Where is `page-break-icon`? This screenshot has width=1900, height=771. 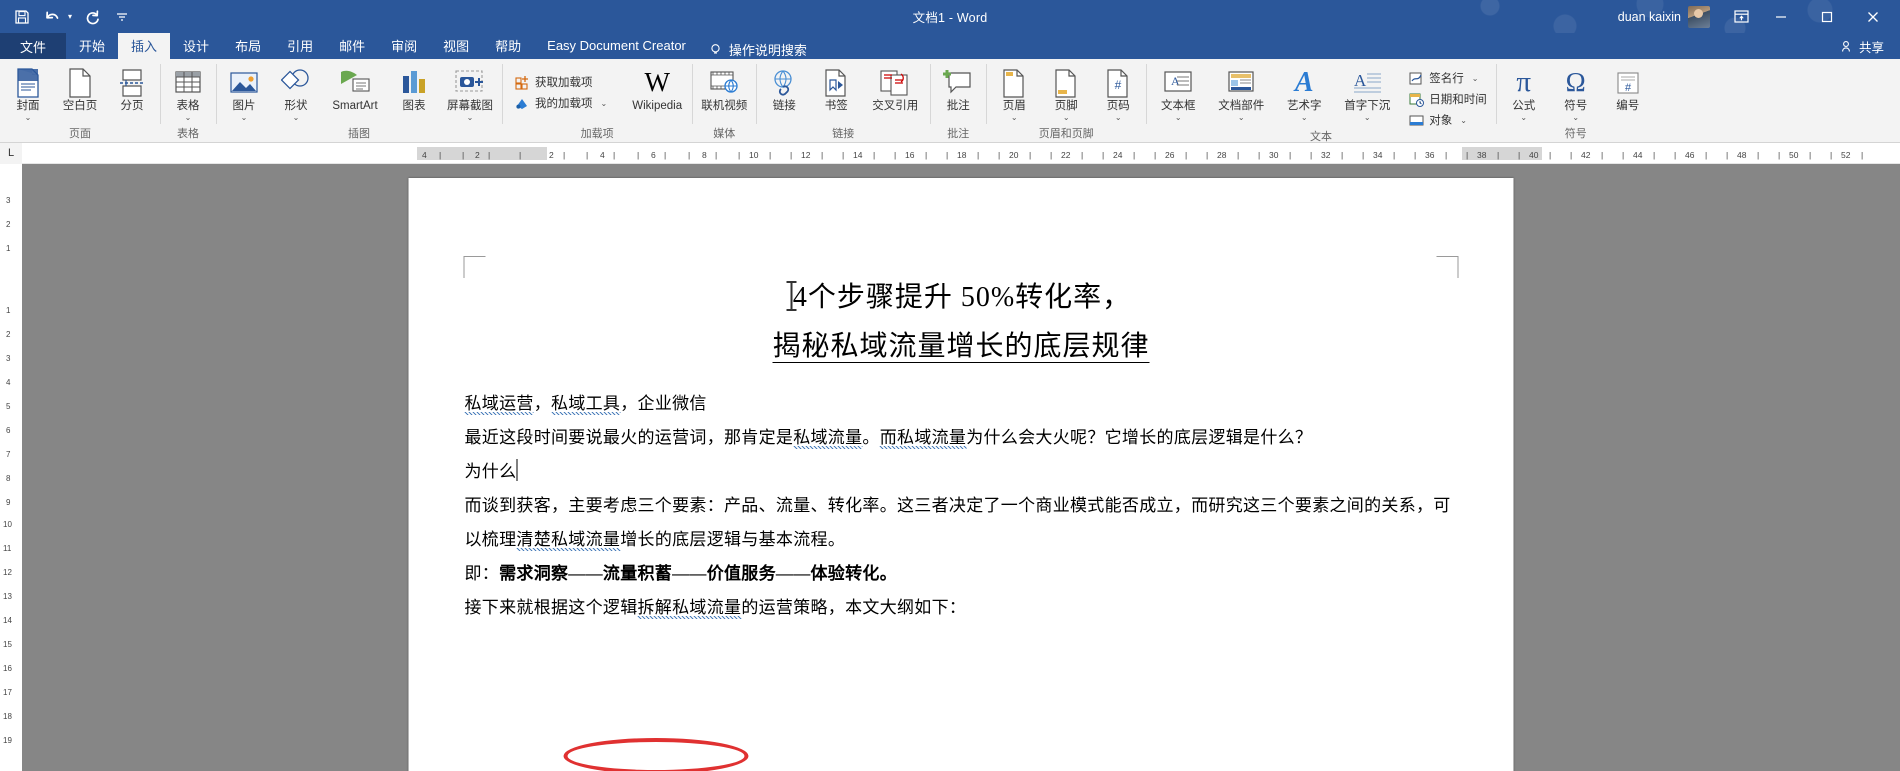
page-break-icon is located at coordinates (132, 82).